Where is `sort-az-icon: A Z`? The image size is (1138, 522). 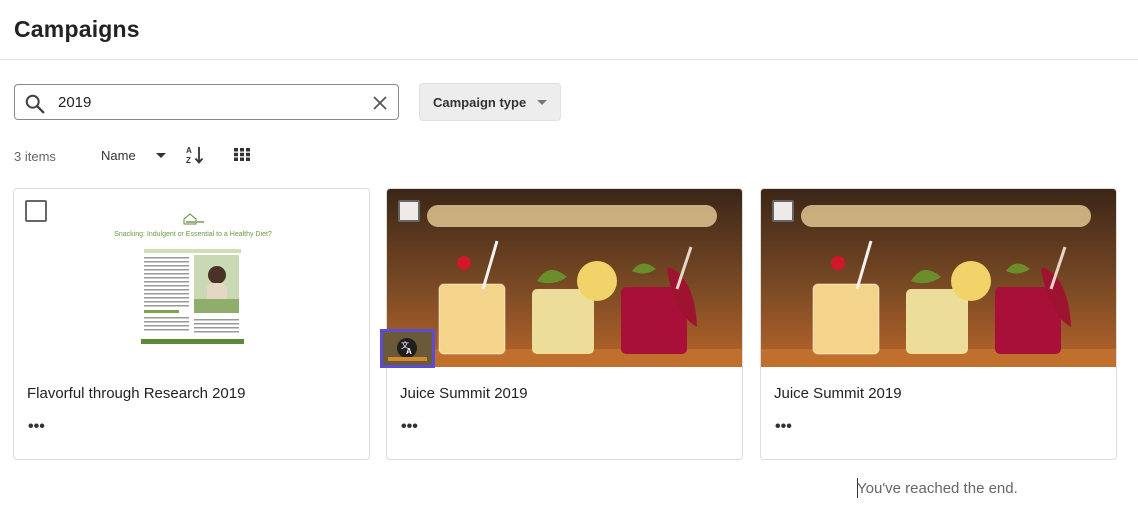
sort-az-icon: A Z is located at coordinates (195, 155).